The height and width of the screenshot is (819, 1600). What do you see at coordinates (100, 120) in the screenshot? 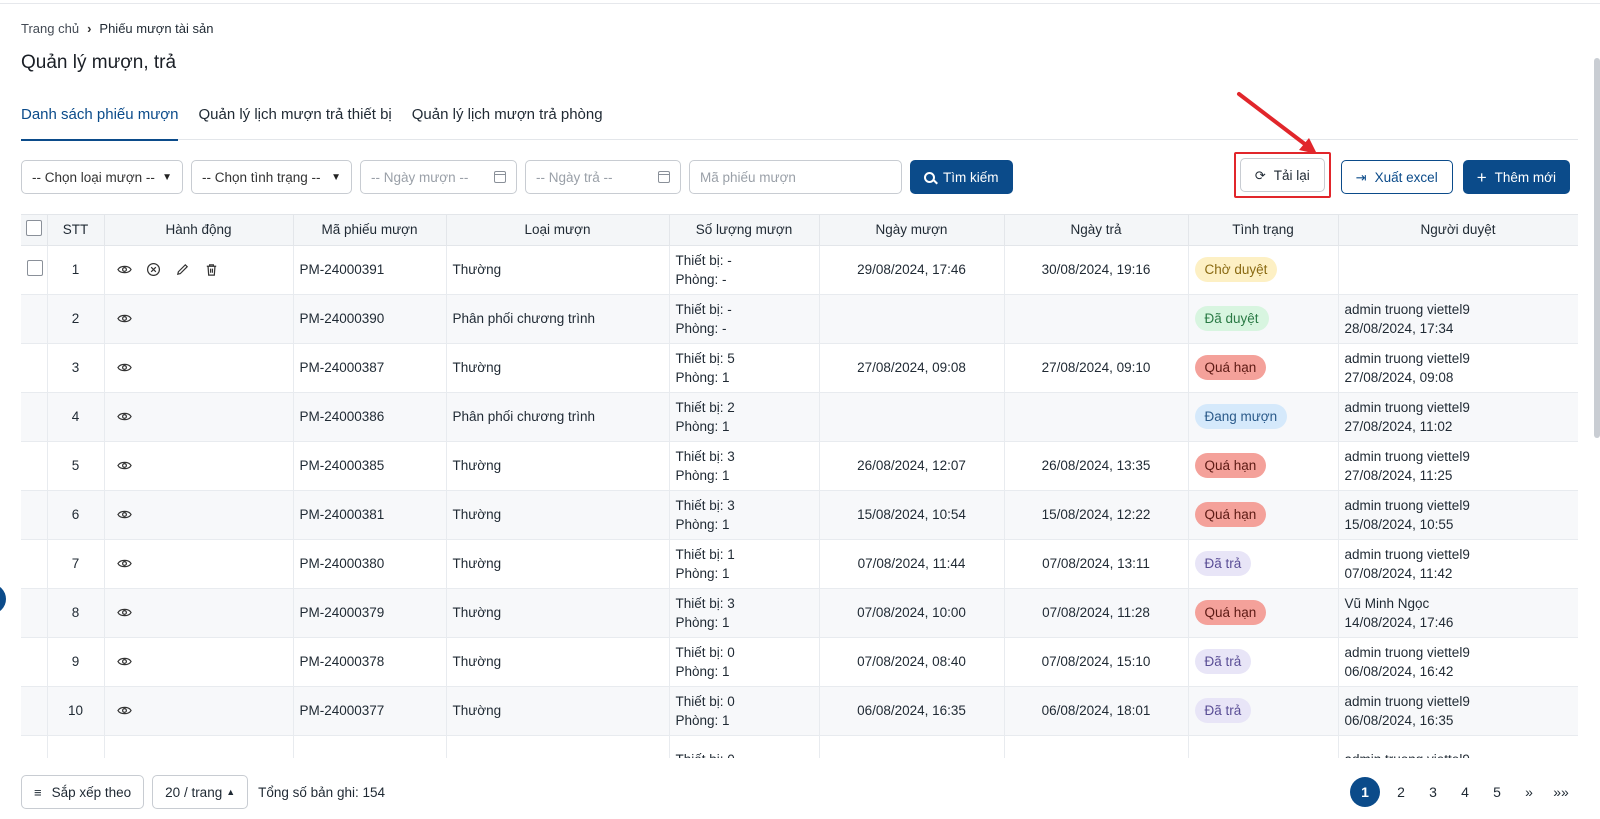
I see `tab-loan-list: Danh sách phiếu mượn` at bounding box center [100, 120].